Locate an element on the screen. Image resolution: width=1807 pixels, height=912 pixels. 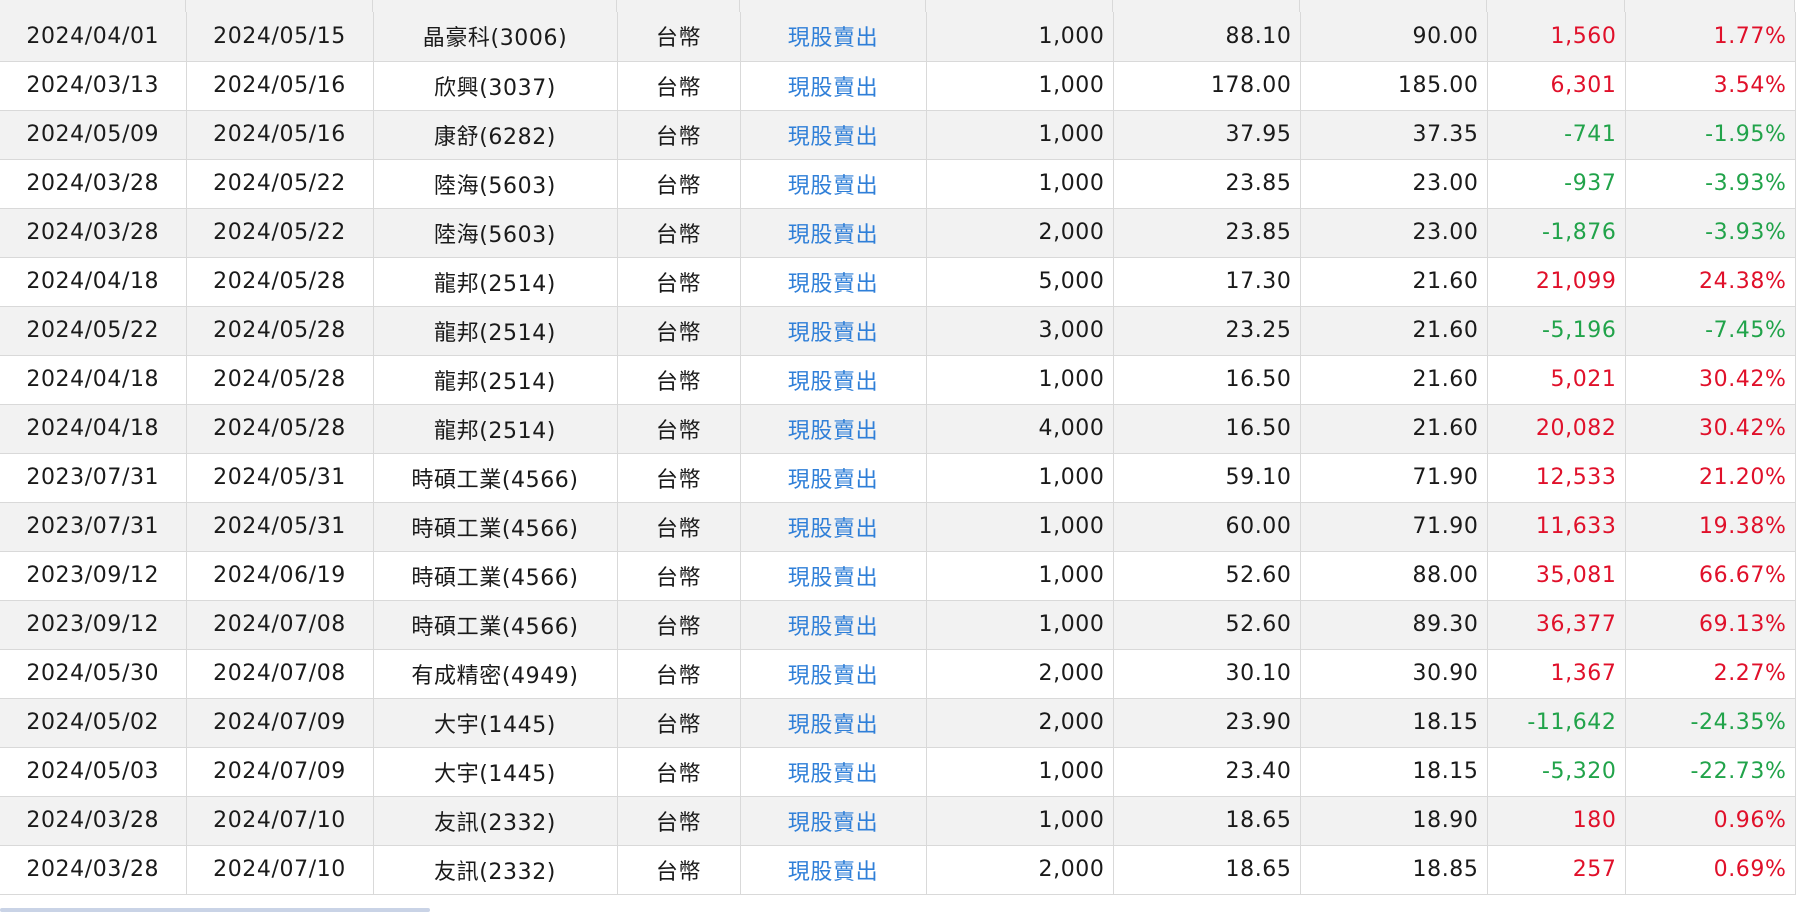
buy-price-cell: 37.95 is located at coordinates (1207, 135).